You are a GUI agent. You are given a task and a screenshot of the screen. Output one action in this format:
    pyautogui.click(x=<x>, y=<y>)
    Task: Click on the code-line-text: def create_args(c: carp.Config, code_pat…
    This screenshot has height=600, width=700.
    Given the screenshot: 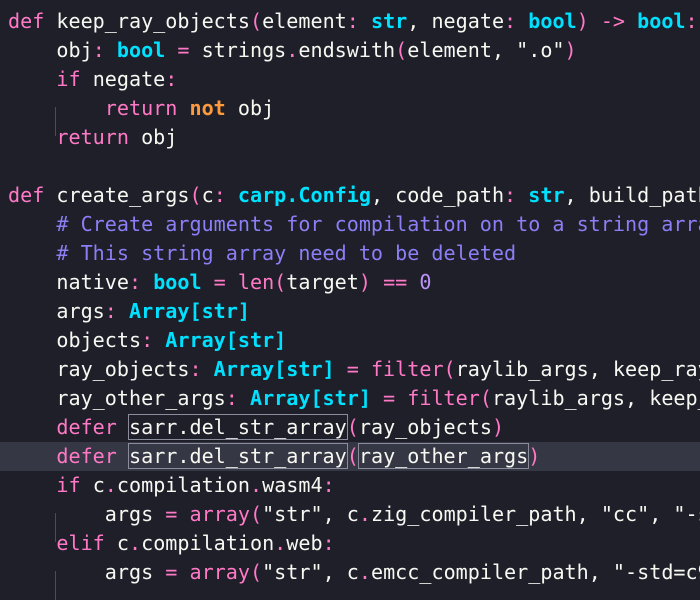 What is the action you would take?
    pyautogui.click(x=354, y=195)
    